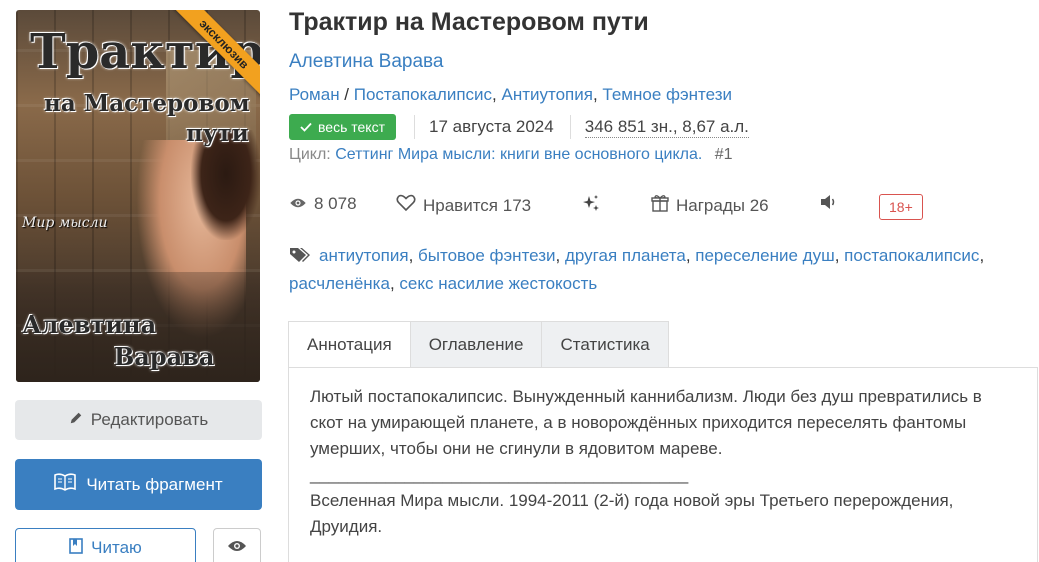 This screenshot has height=562, width=1039. What do you see at coordinates (660, 205) in the screenshot?
I see `gift-icon` at bounding box center [660, 205].